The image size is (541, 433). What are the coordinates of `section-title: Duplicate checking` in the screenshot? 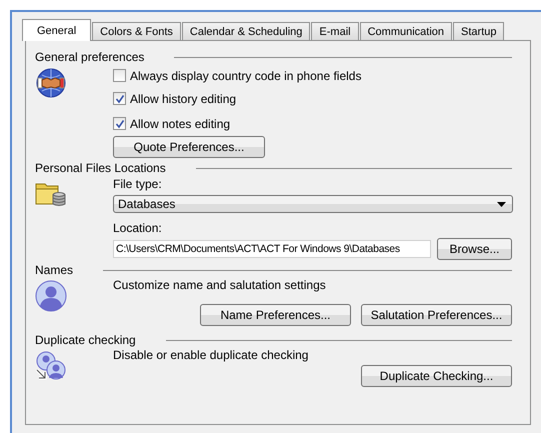 It's located at (85, 340).